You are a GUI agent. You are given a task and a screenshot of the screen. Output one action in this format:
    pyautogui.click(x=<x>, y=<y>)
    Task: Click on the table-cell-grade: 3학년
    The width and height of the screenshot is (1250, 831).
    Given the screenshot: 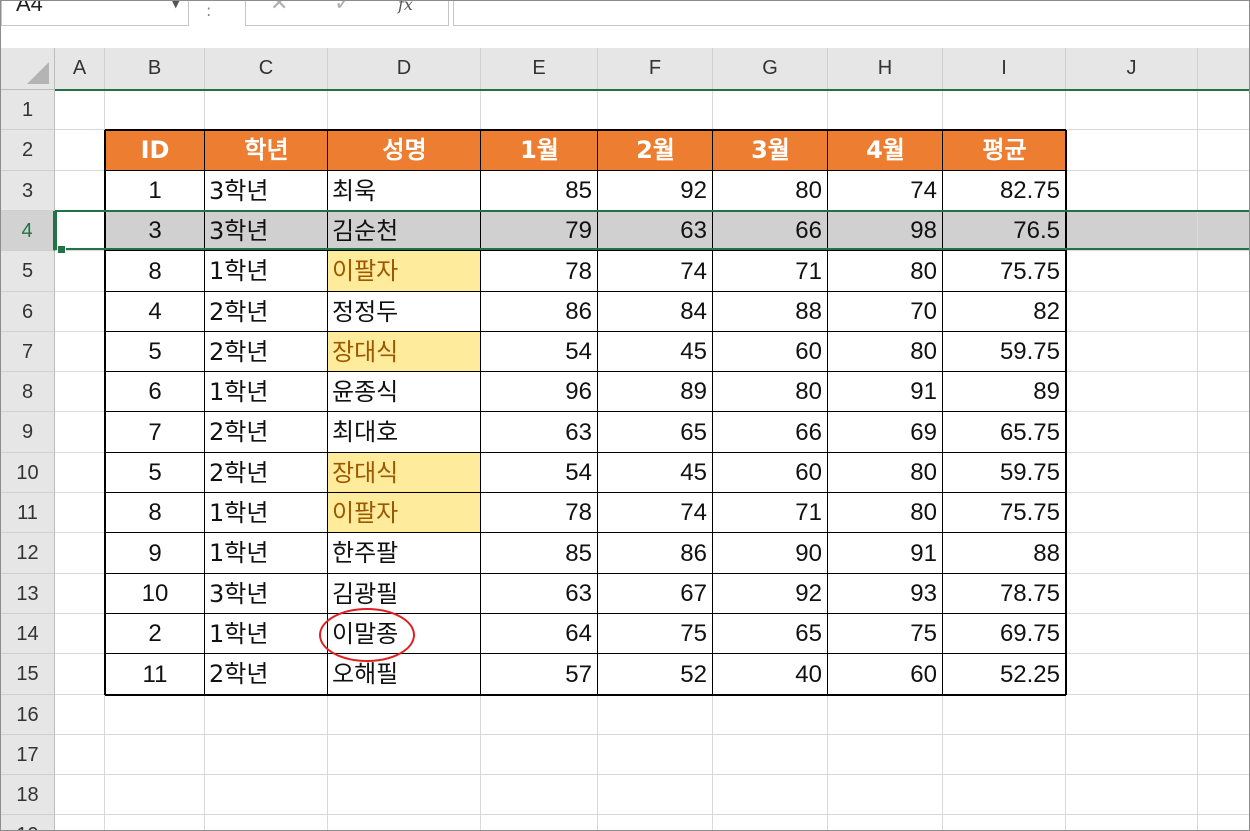 What is the action you would take?
    pyautogui.click(x=266, y=594)
    